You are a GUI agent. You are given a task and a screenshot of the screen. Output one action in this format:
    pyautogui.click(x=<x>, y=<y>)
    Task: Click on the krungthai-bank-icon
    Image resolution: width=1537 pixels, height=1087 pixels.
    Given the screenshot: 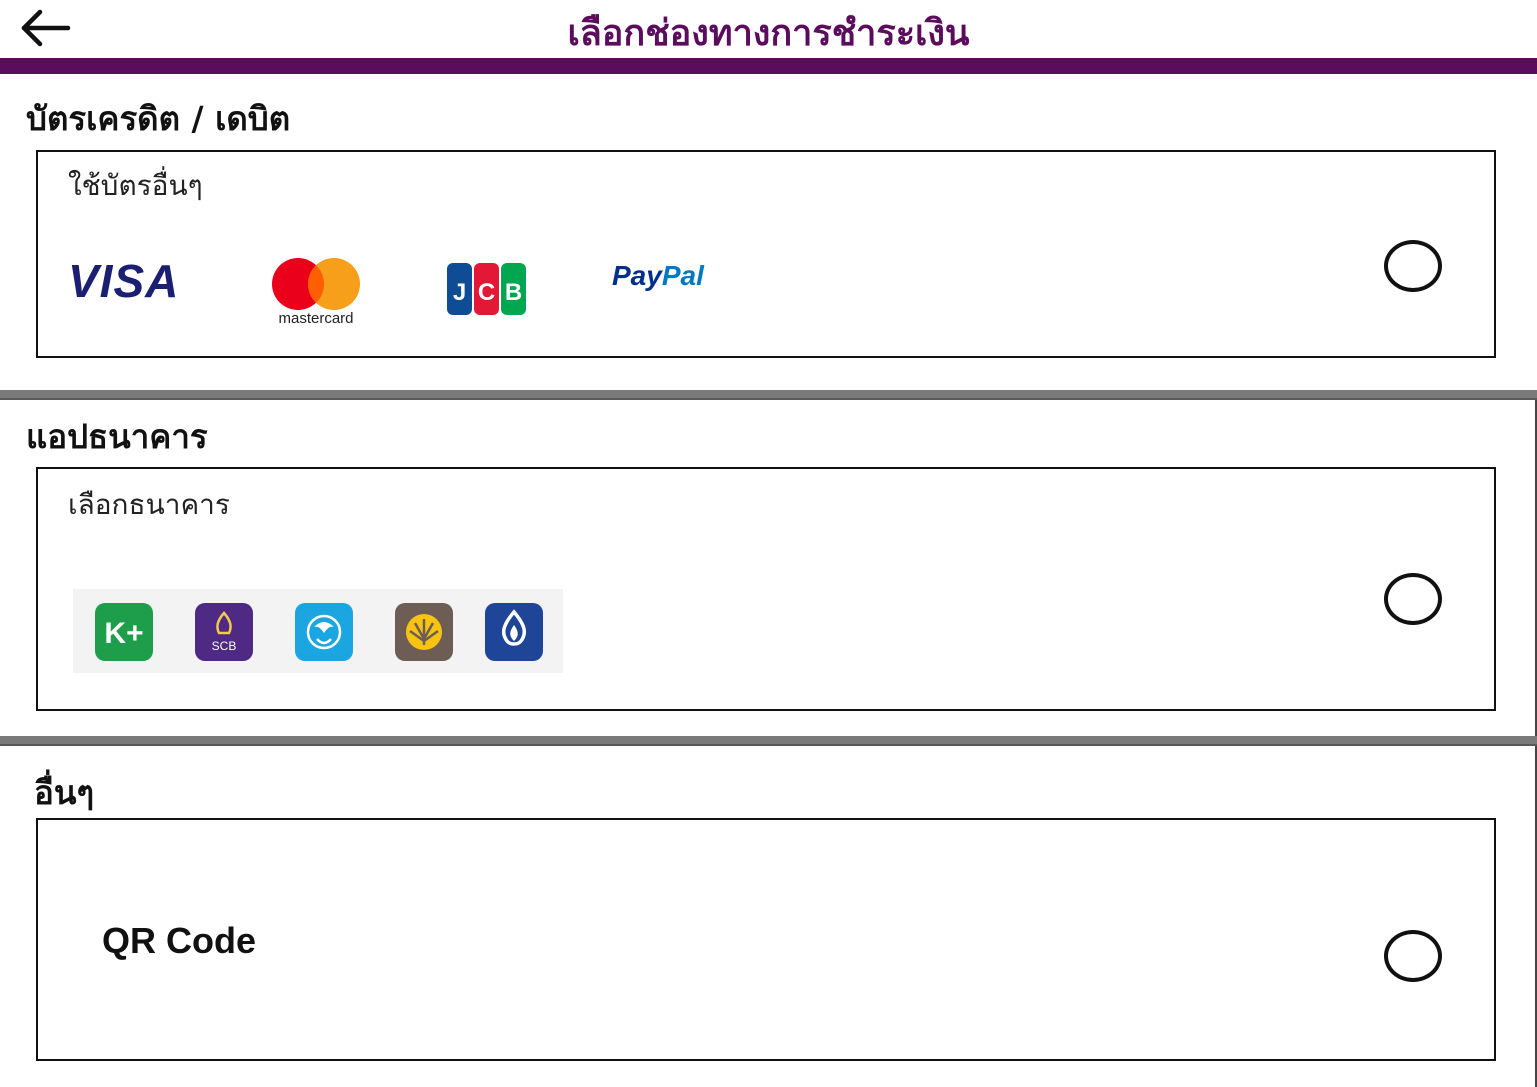 What is the action you would take?
    pyautogui.click(x=324, y=632)
    